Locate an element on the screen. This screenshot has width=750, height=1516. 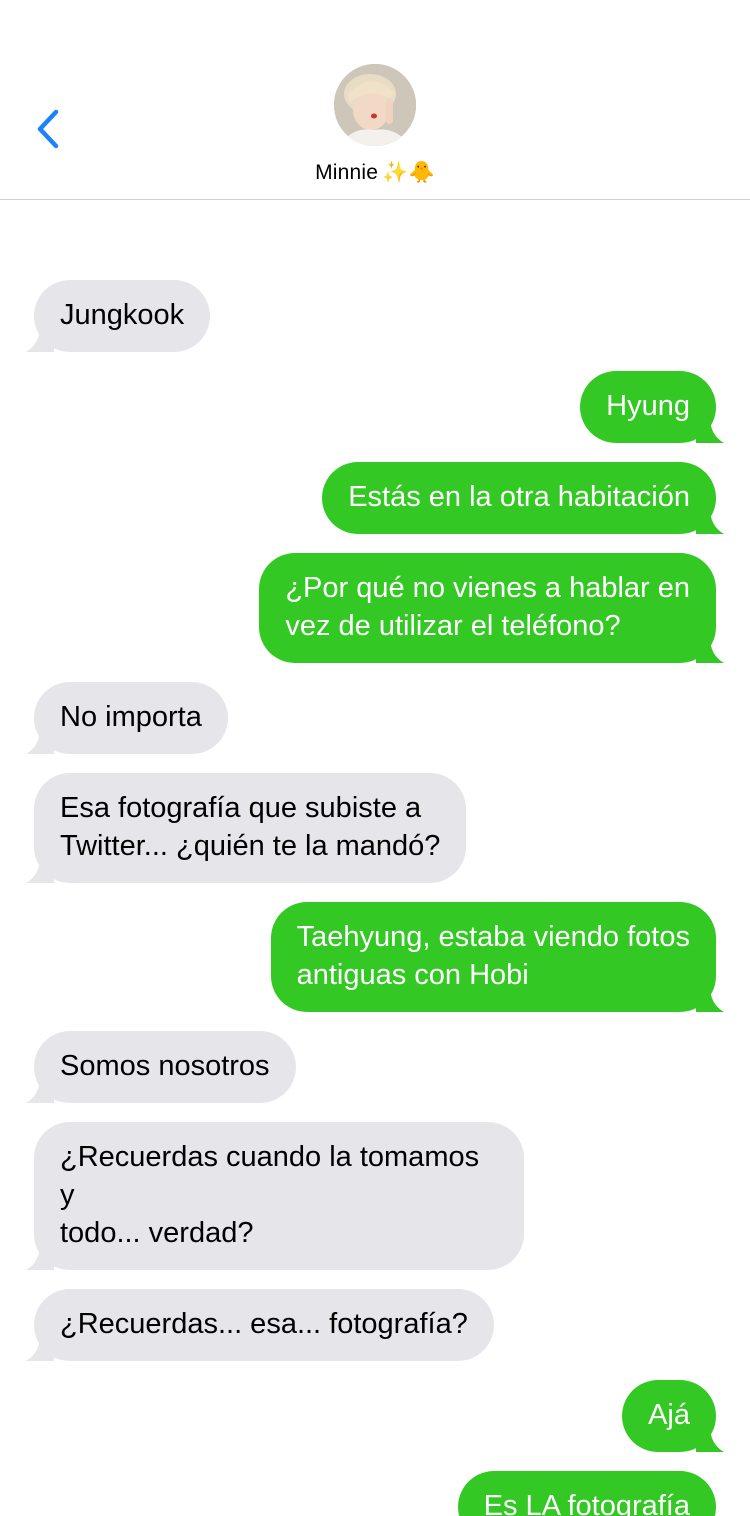
outgoing-message-bubble: Ajá is located at coordinates (673, 1416).